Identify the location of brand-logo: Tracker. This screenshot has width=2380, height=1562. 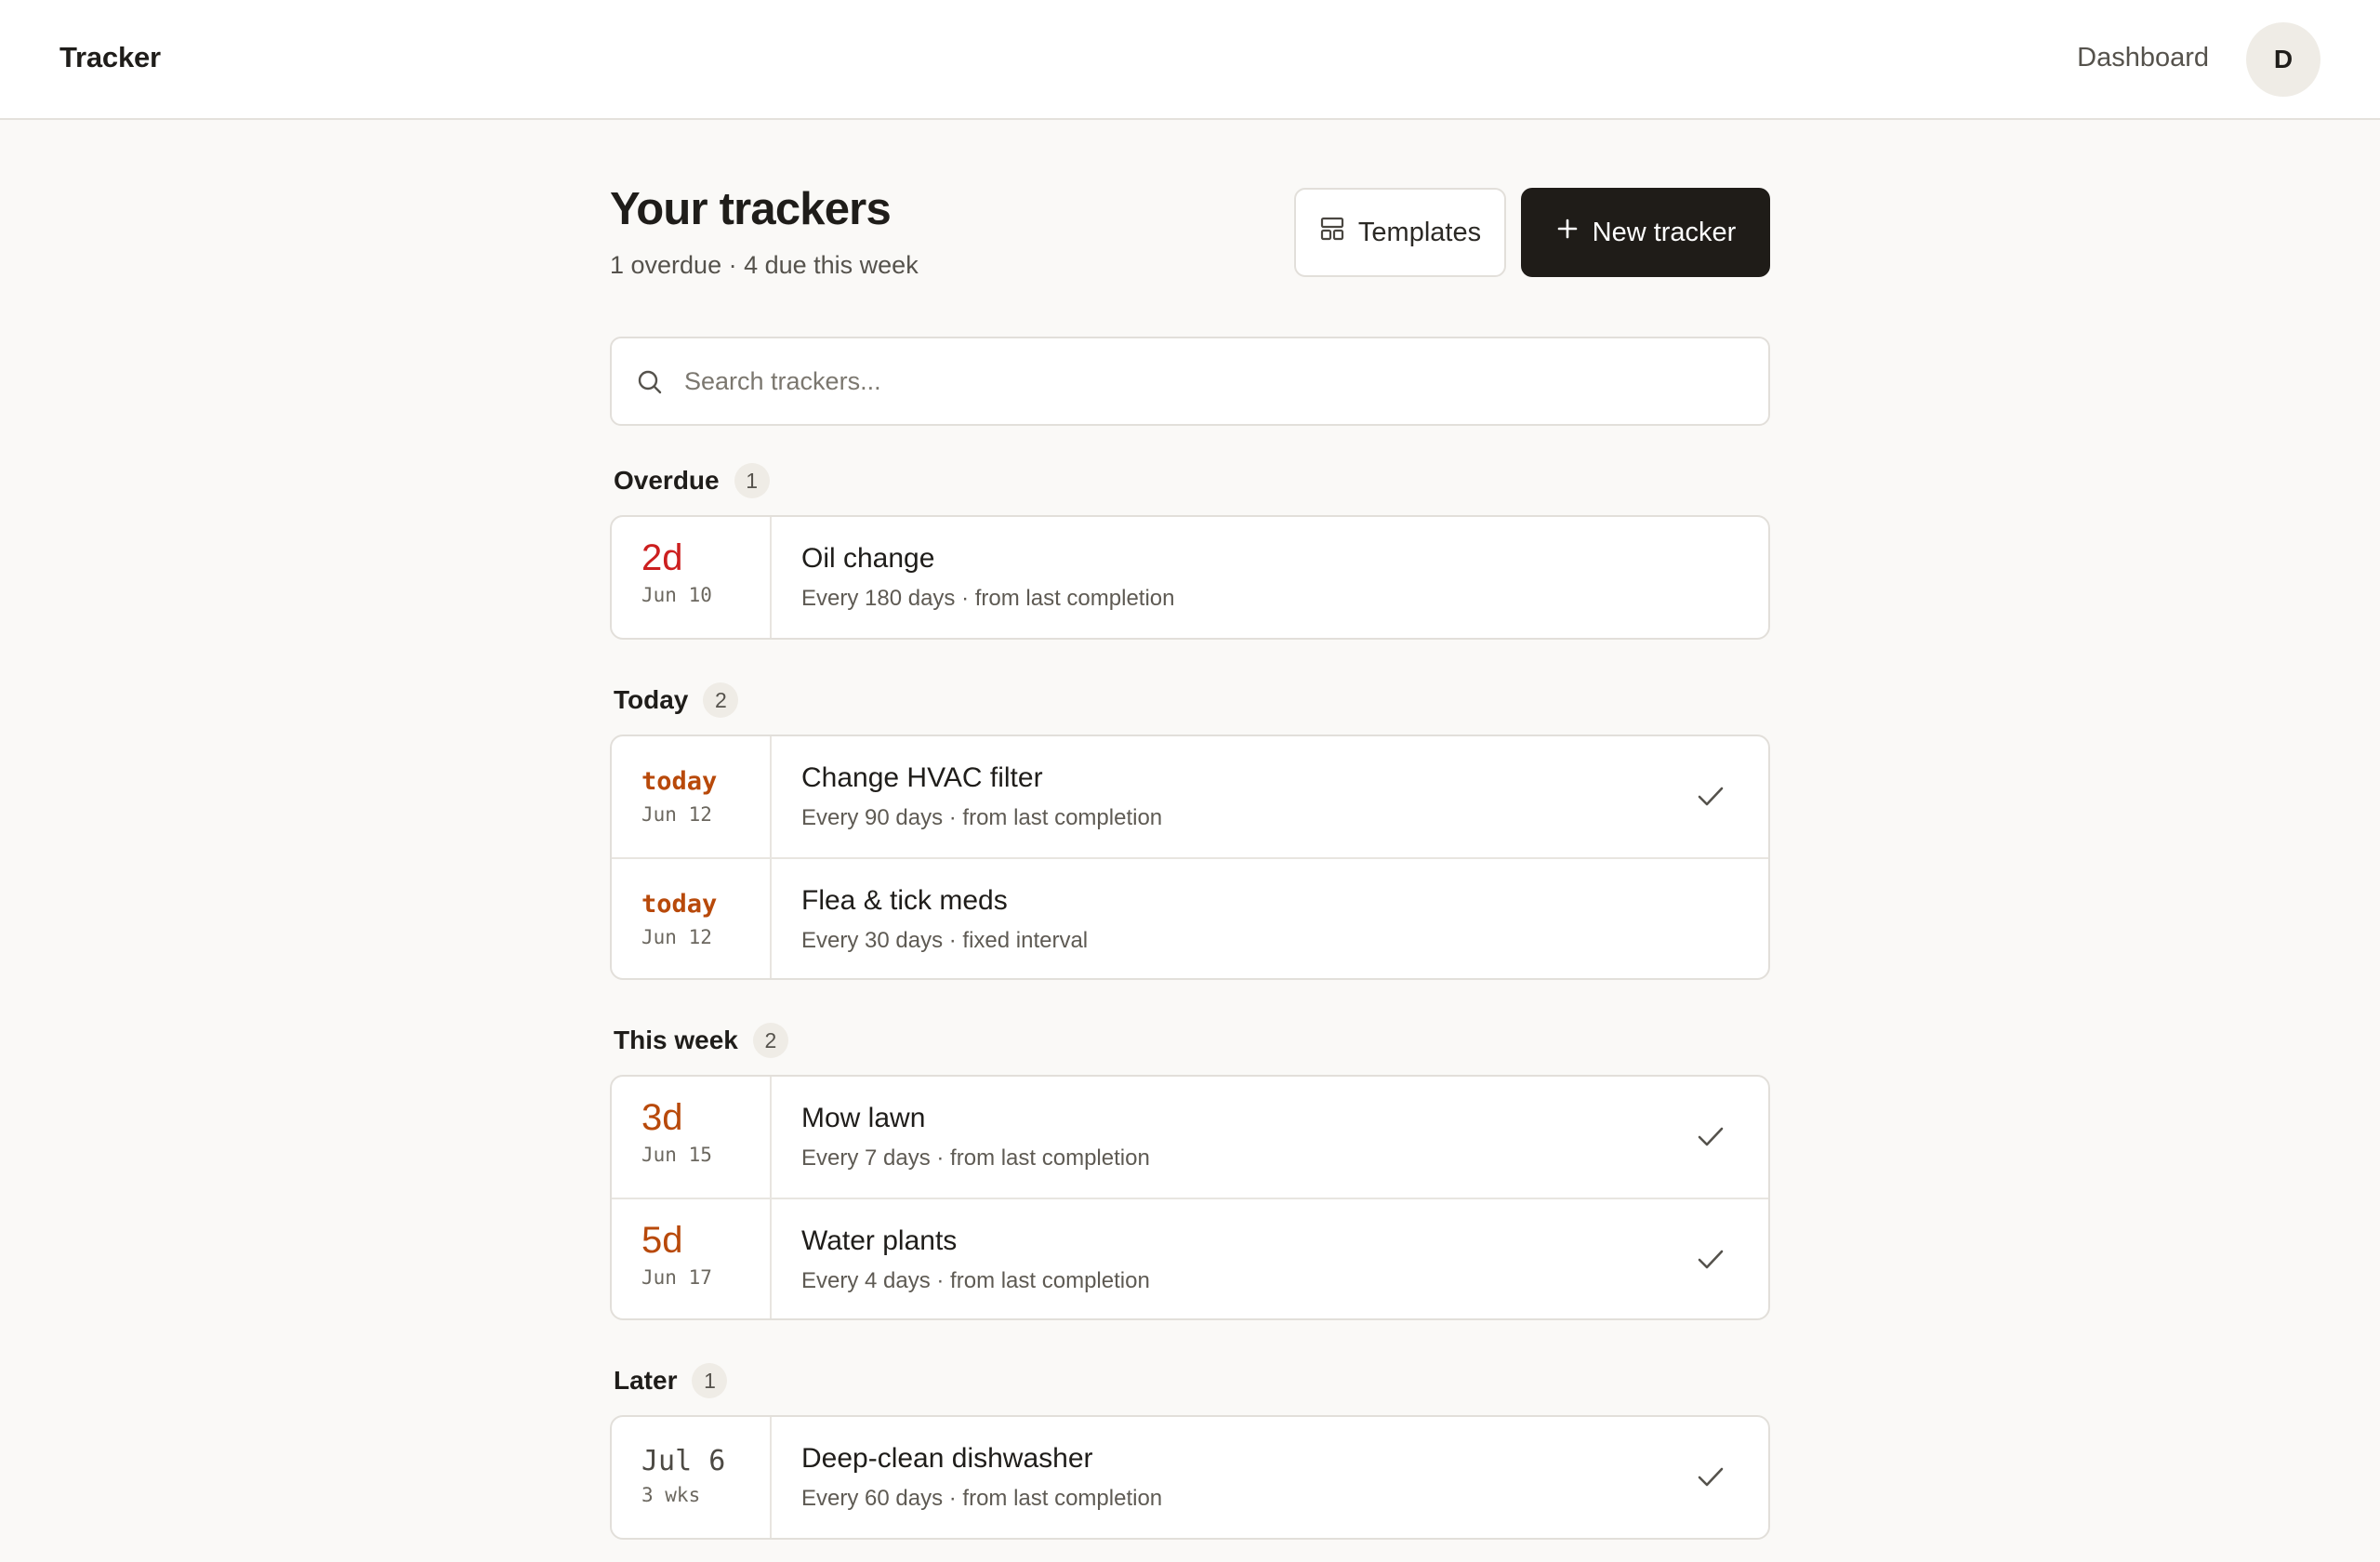
(110, 58).